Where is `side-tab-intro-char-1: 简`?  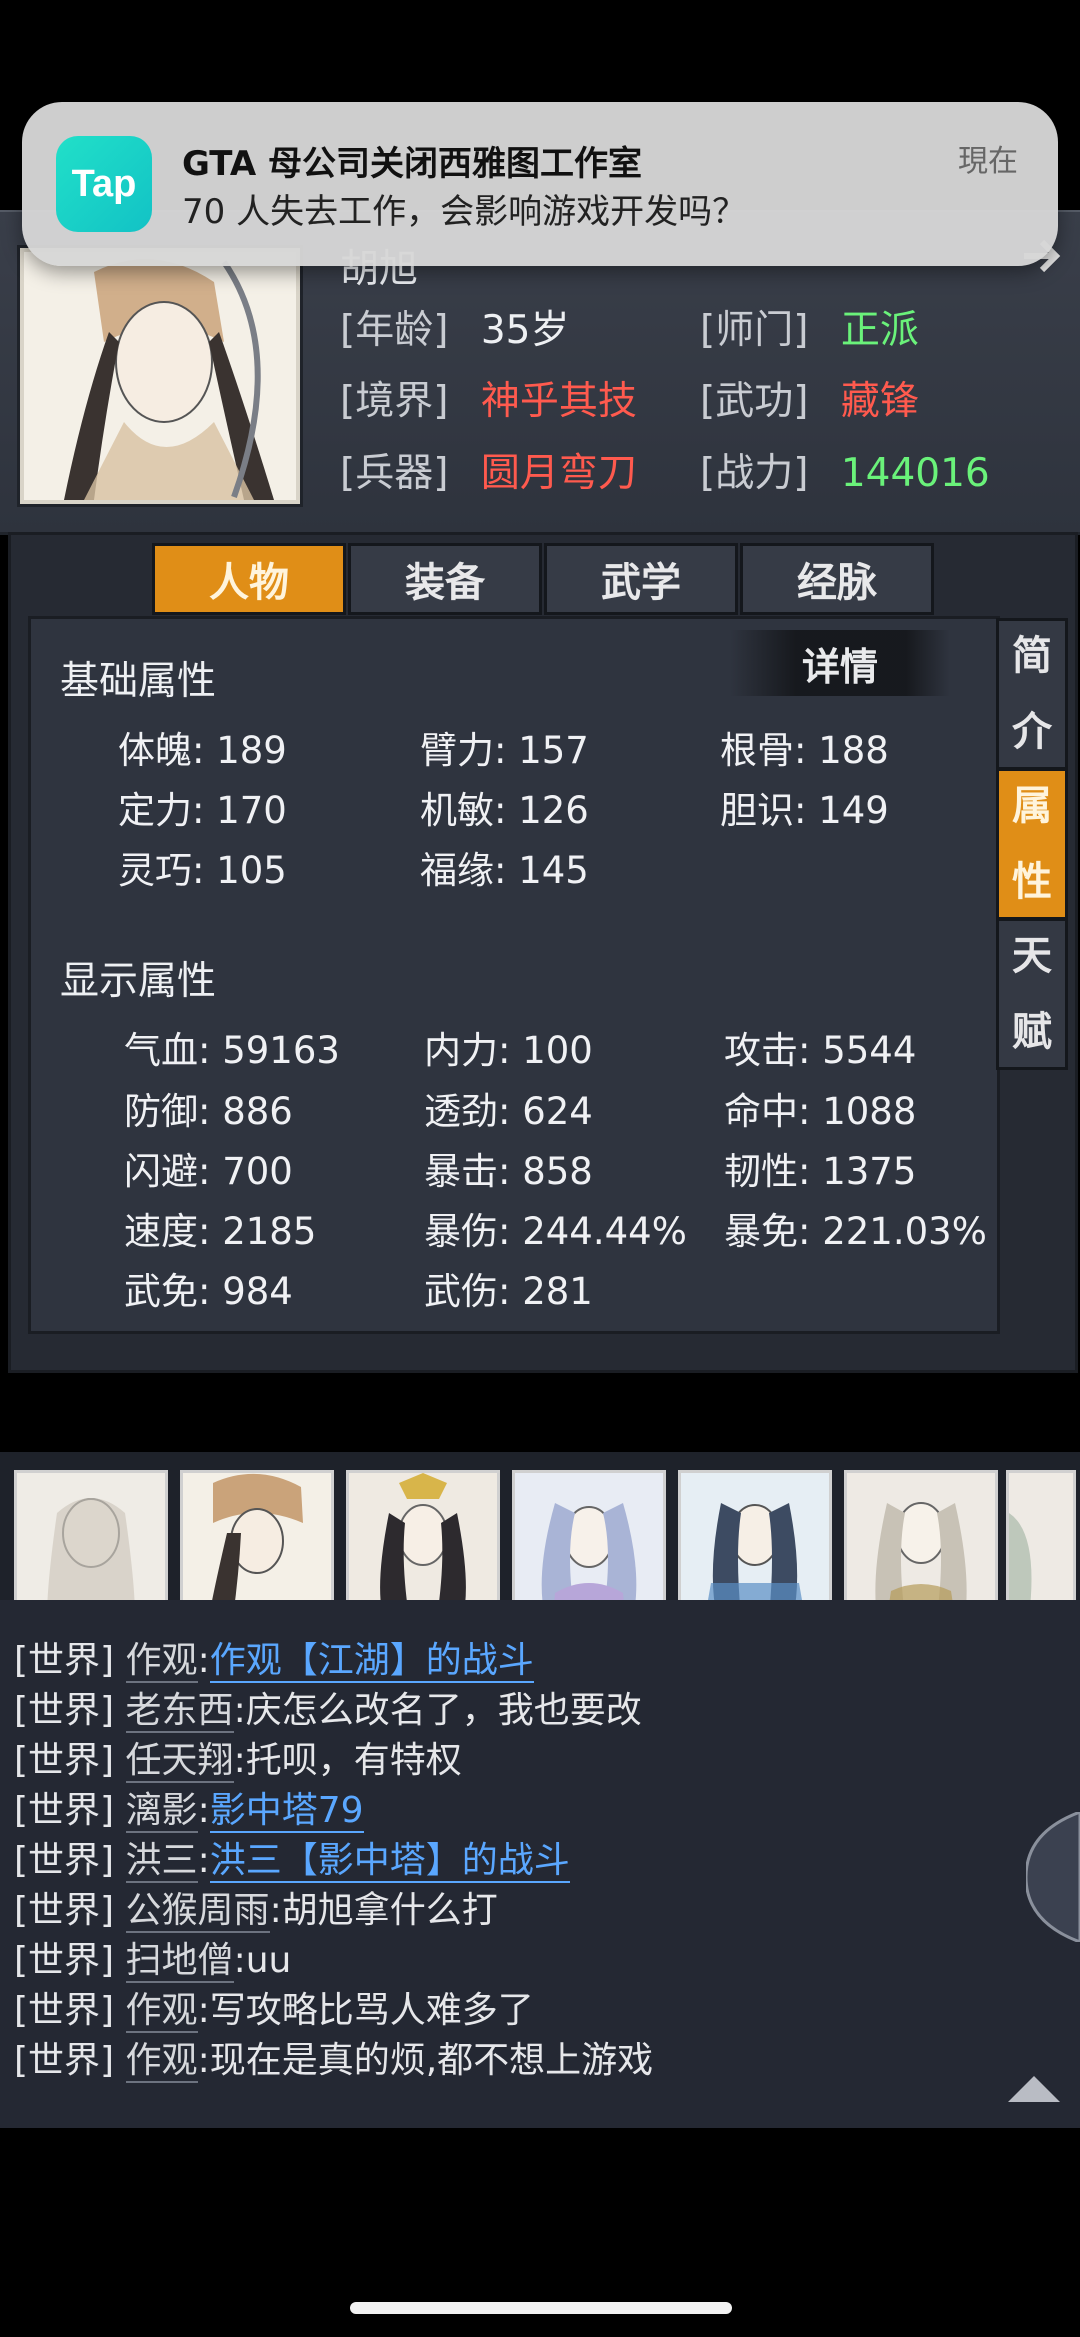 side-tab-intro-char-1: 简 is located at coordinates (1032, 656).